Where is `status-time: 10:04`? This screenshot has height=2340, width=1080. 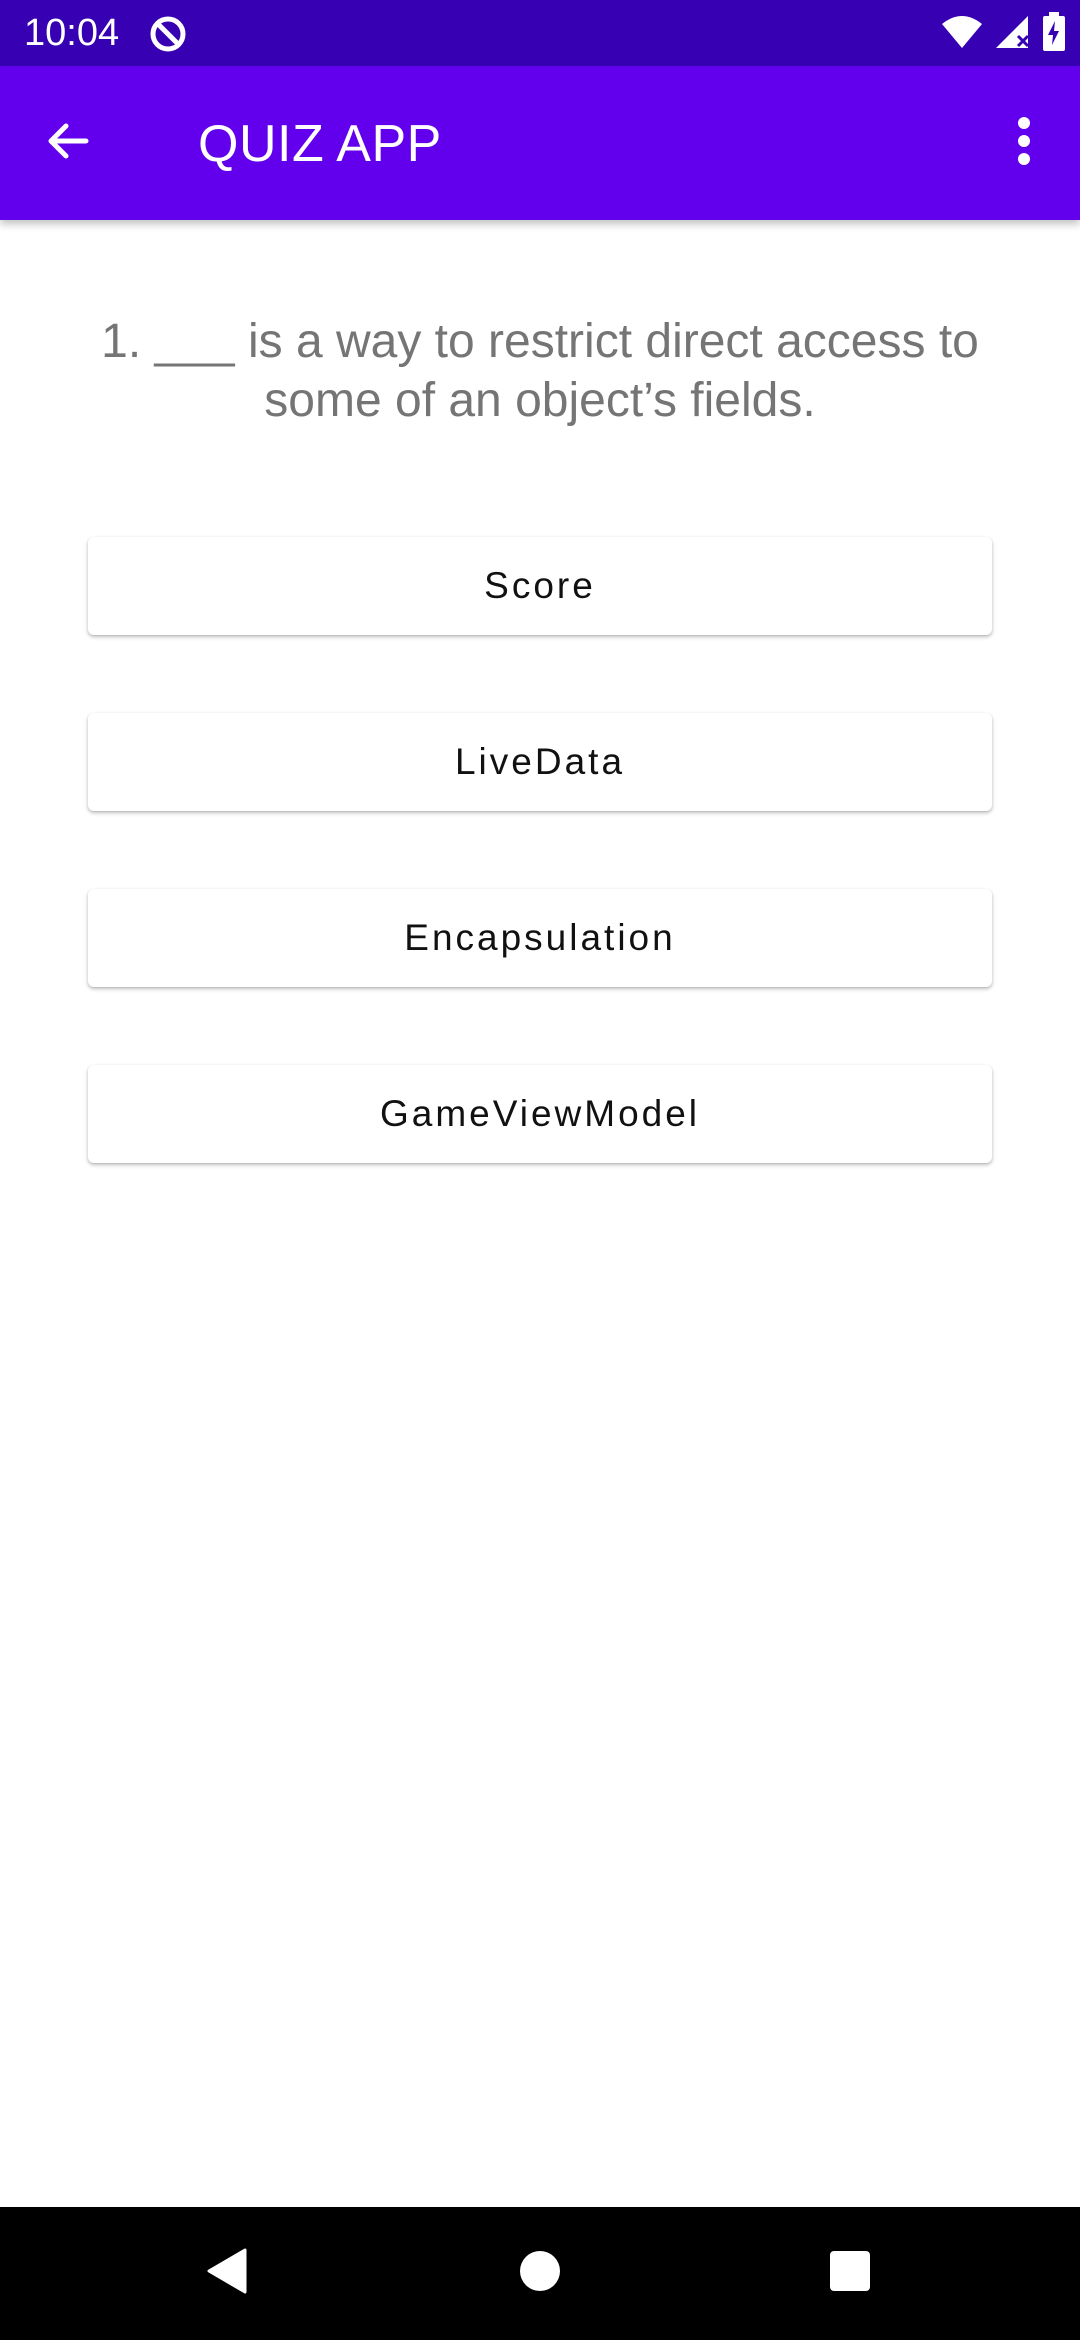
status-time: 10:04 is located at coordinates (72, 33).